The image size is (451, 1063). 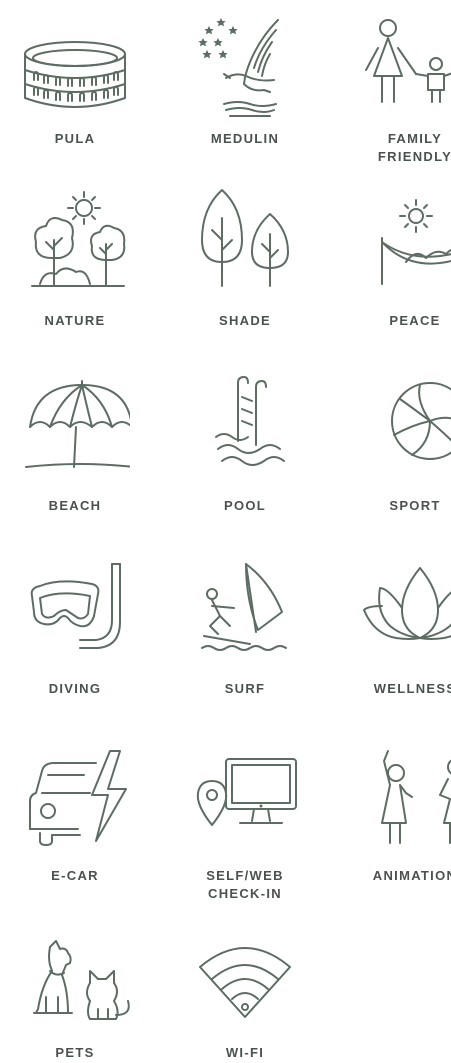 I want to click on amenity-family-friendly: FAMILY FRIENDLY, so click(x=395, y=91).